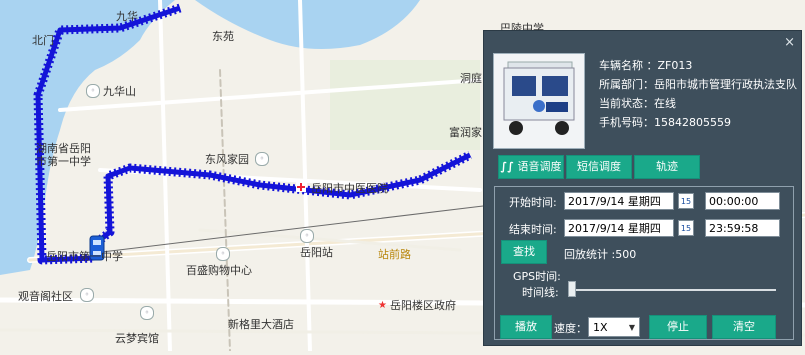 This screenshot has width=805, height=355. Describe the element at coordinates (619, 201) in the screenshot. I see `start-date-field: 2017/9/14 星期四` at that location.